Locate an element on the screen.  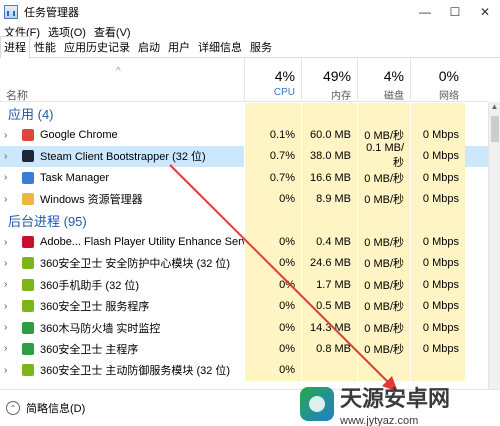
memory-value: 60.0 MB is located at coordinates (329, 135).